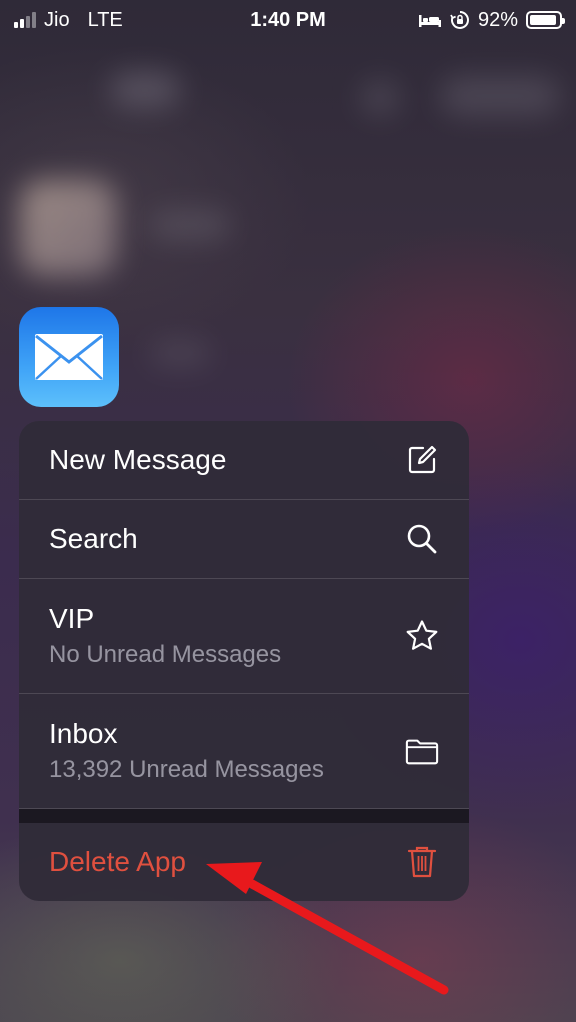 Image resolution: width=576 pixels, height=1022 pixels. I want to click on mail-icon, so click(69, 357).